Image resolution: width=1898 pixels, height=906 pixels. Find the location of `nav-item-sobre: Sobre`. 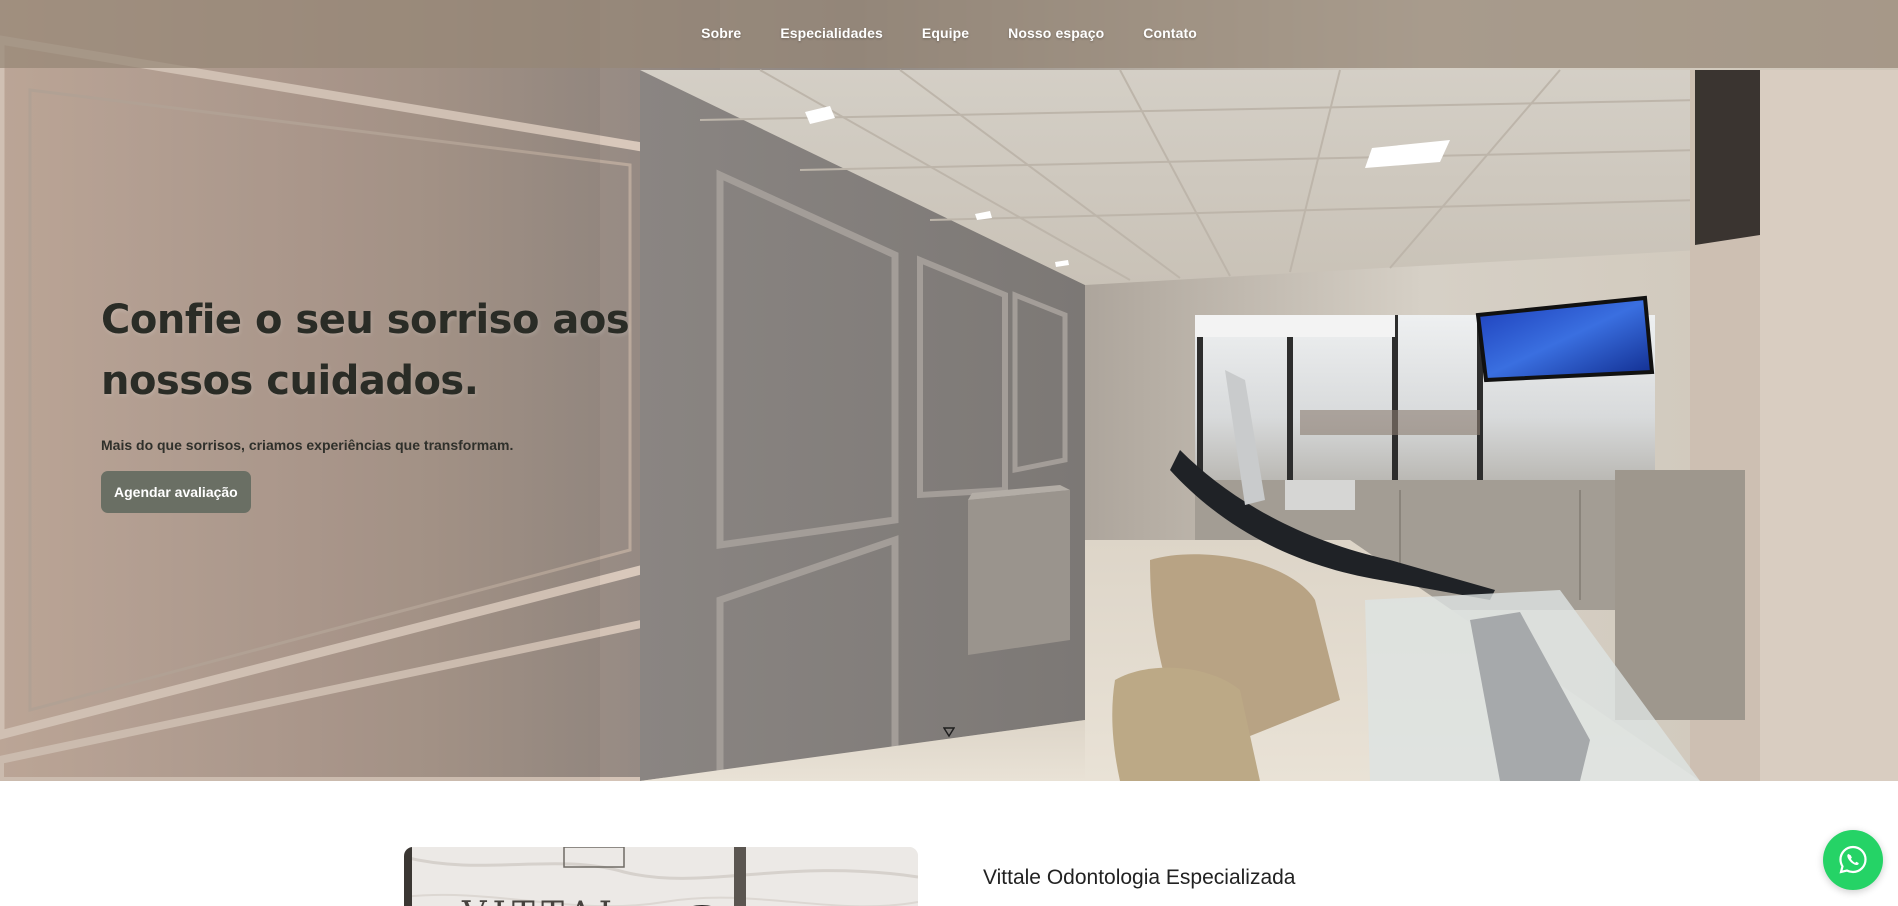

nav-item-sobre: Sobre is located at coordinates (721, 34).